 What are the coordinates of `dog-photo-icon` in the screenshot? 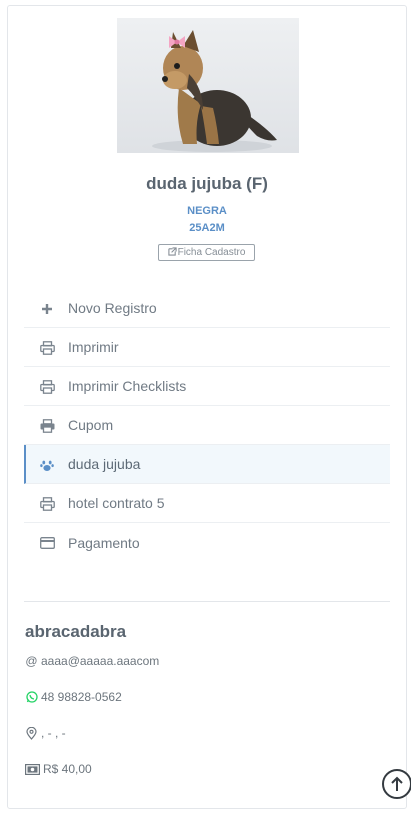 It's located at (214, 91).